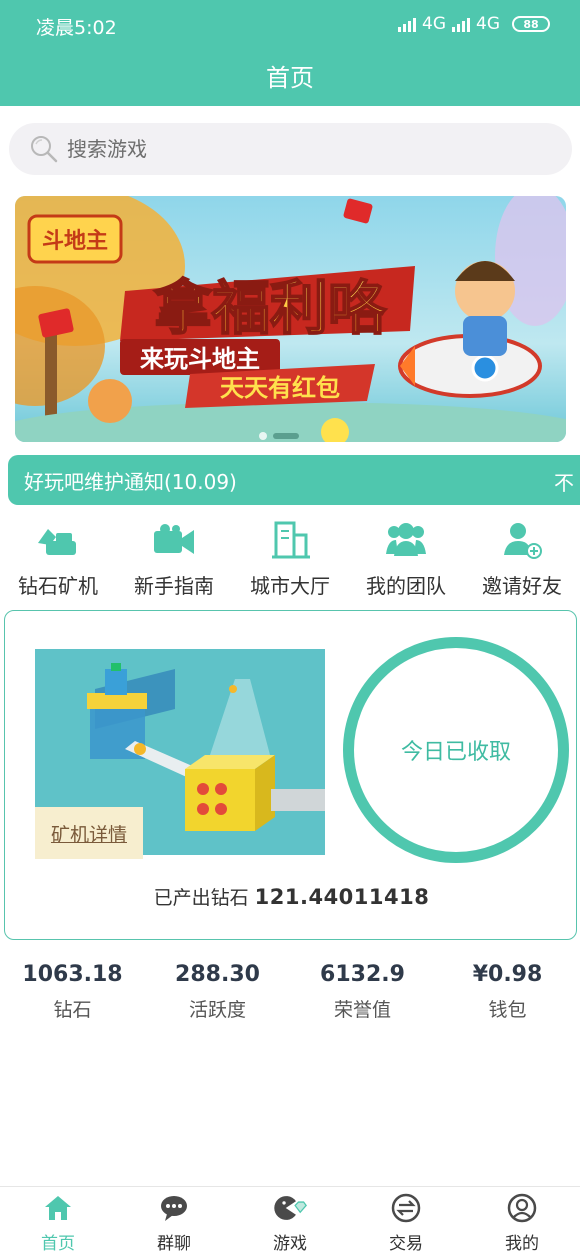 Image resolution: width=580 pixels, height=1257 pixels. I want to click on bottom-tab-bar: 首页 群聊 游戏 交易 我的, so click(290, 1221).